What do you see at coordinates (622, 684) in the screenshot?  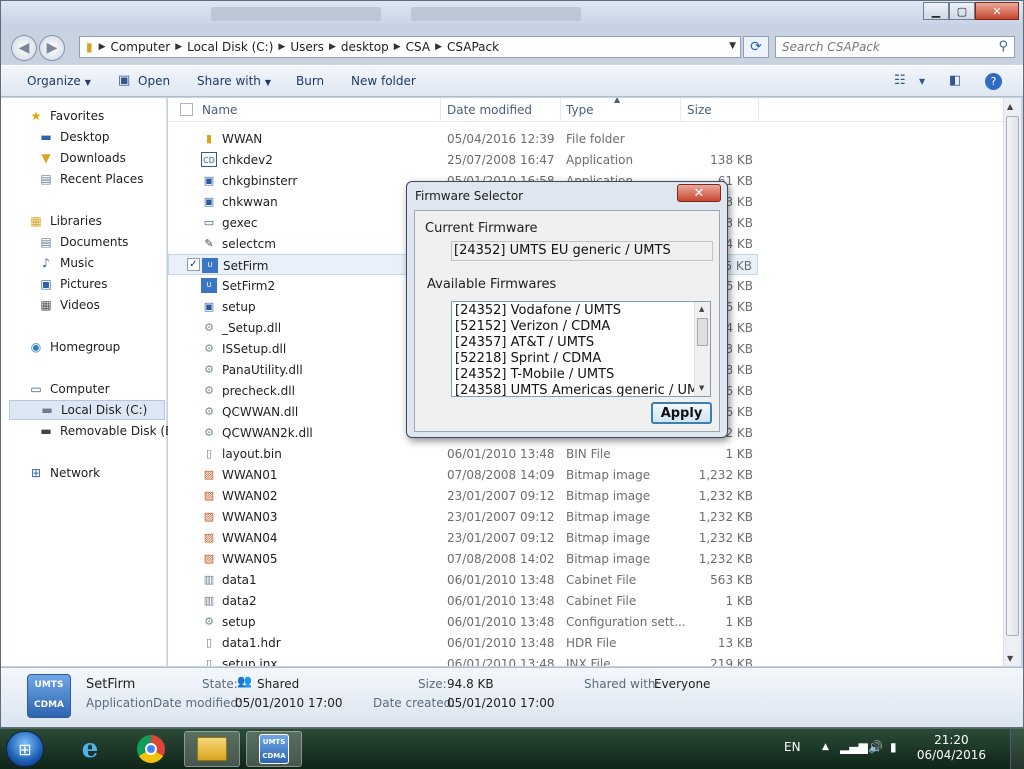 I see `shared-with-label: Shared with:` at bounding box center [622, 684].